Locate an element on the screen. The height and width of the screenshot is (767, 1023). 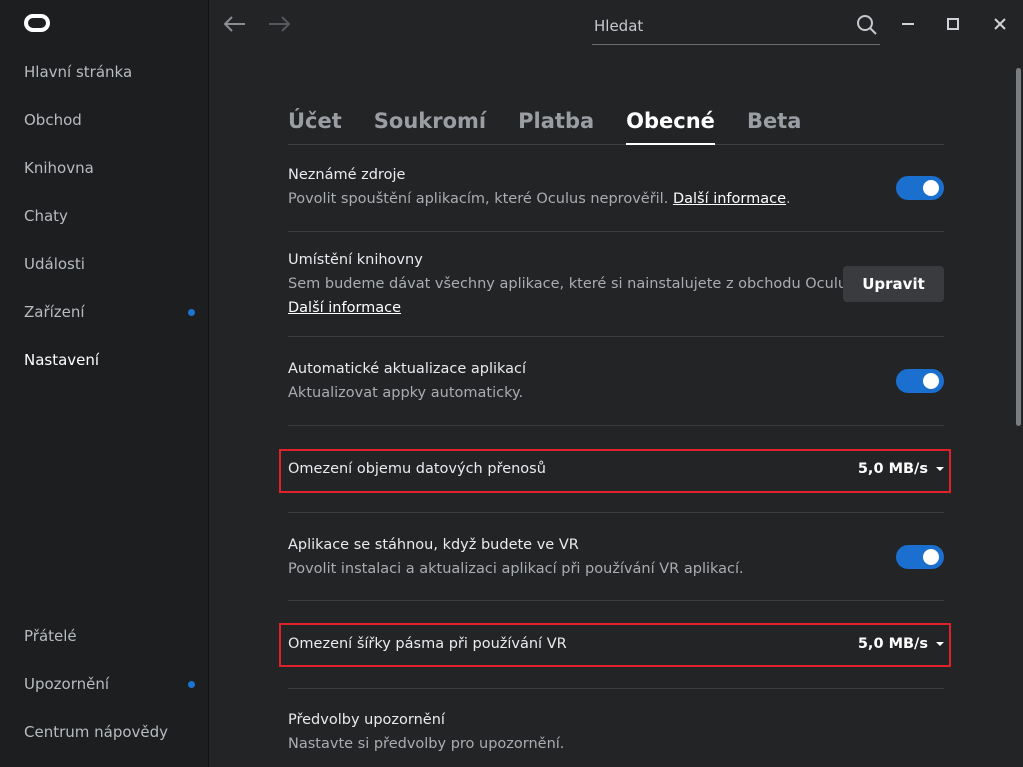
tab-general: Obecné is located at coordinates (670, 124).